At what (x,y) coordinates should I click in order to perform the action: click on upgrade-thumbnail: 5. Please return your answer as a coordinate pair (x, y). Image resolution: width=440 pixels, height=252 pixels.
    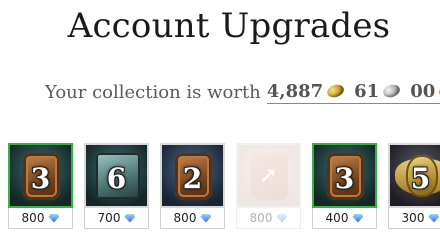
    Looking at the image, I should click on (414, 175).